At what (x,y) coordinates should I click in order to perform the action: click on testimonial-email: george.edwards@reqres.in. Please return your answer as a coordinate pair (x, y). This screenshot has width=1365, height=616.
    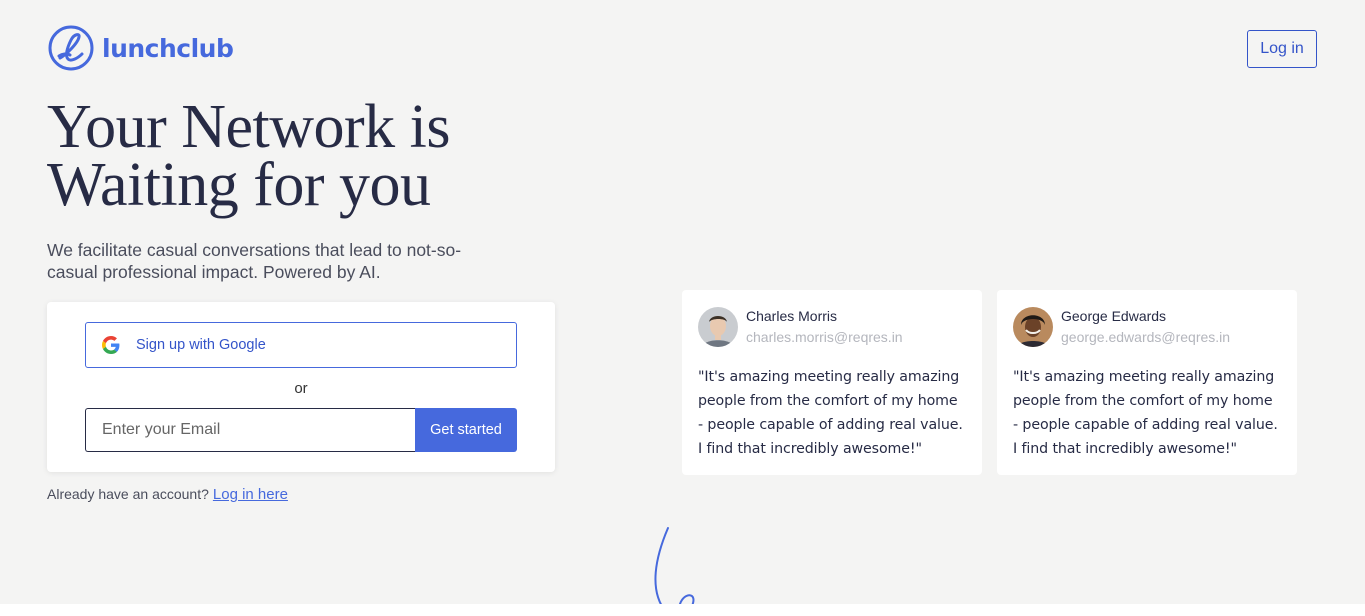
    Looking at the image, I should click on (1146, 337).